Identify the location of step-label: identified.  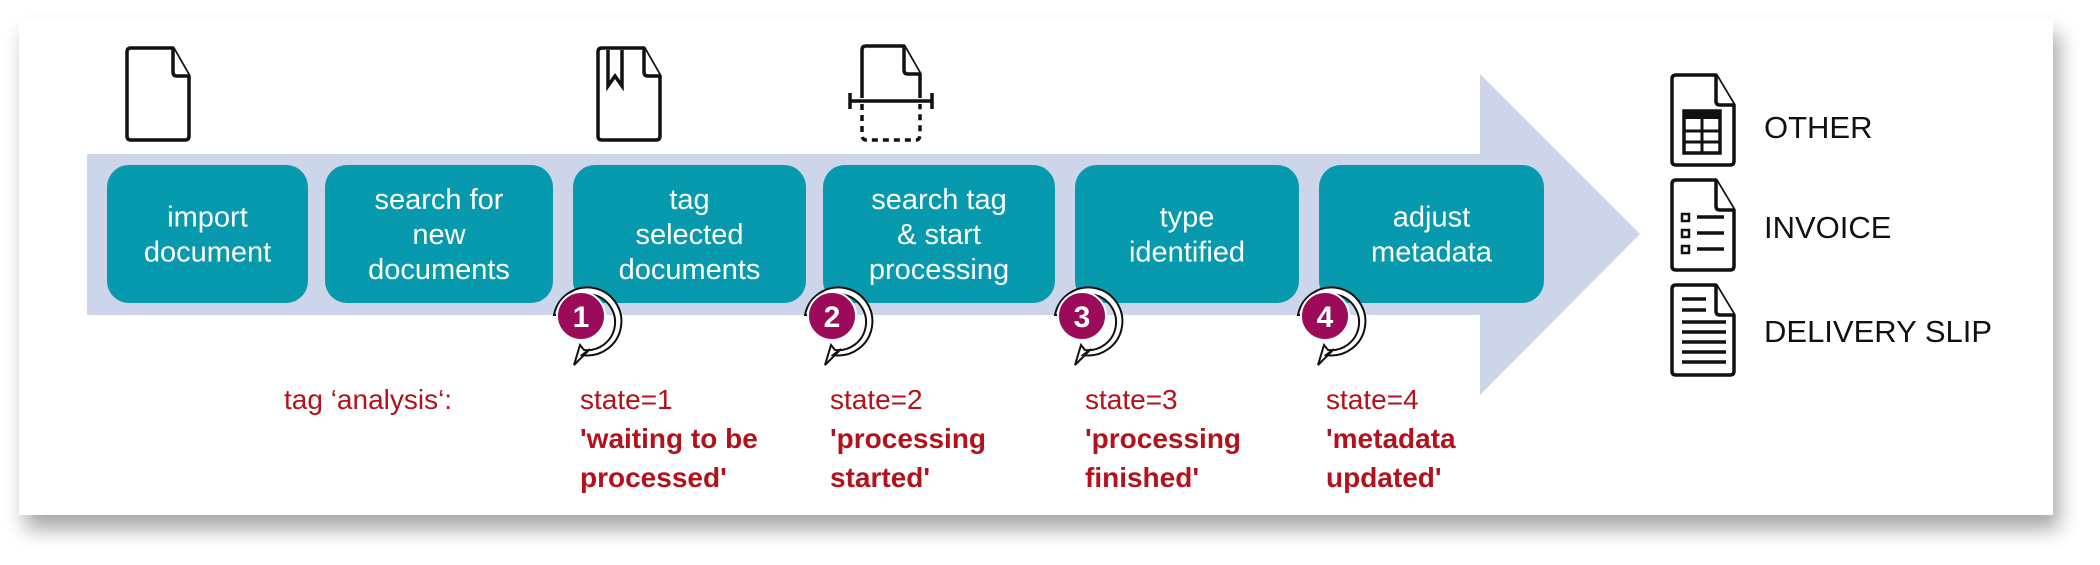
(1187, 253).